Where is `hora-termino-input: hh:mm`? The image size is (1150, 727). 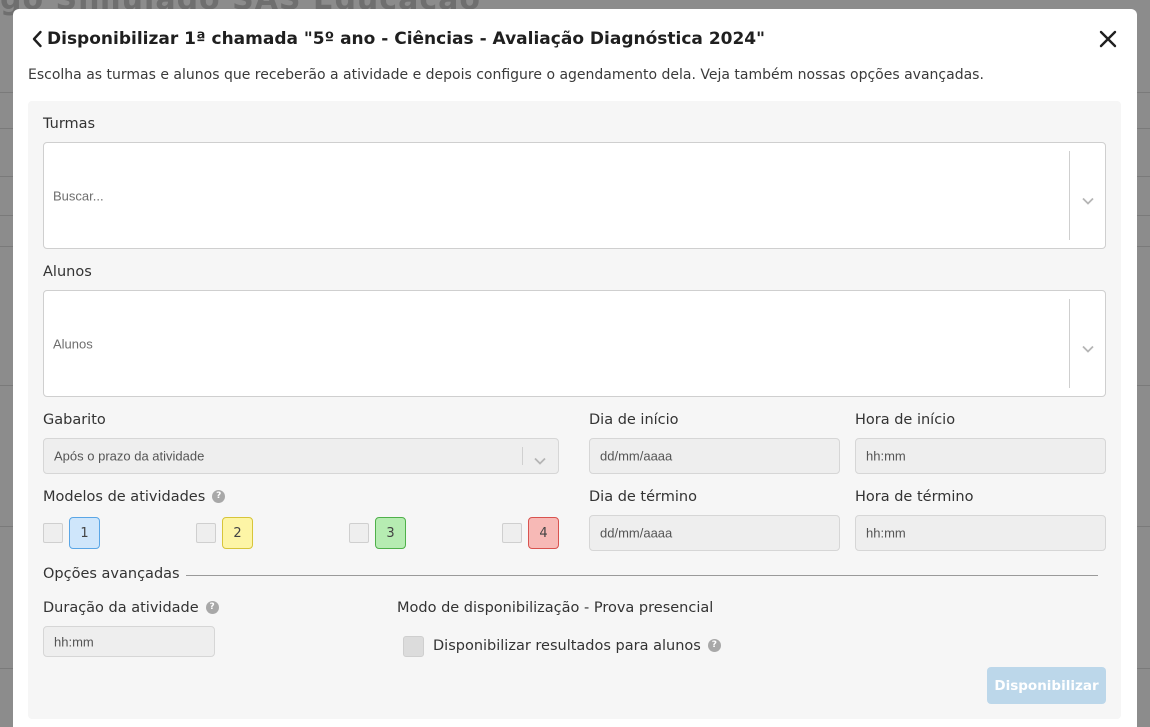 hora-termino-input: hh:mm is located at coordinates (980, 533).